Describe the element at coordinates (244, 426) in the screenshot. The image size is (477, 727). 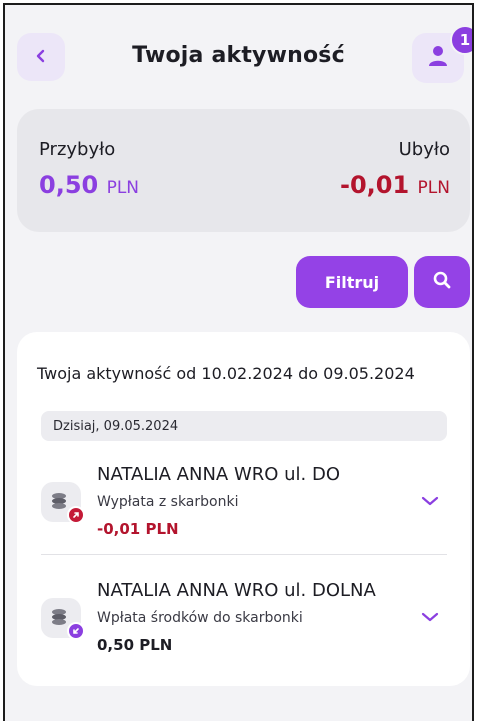
I see `date-header: Dzisiaj, 09.05.2024` at that location.